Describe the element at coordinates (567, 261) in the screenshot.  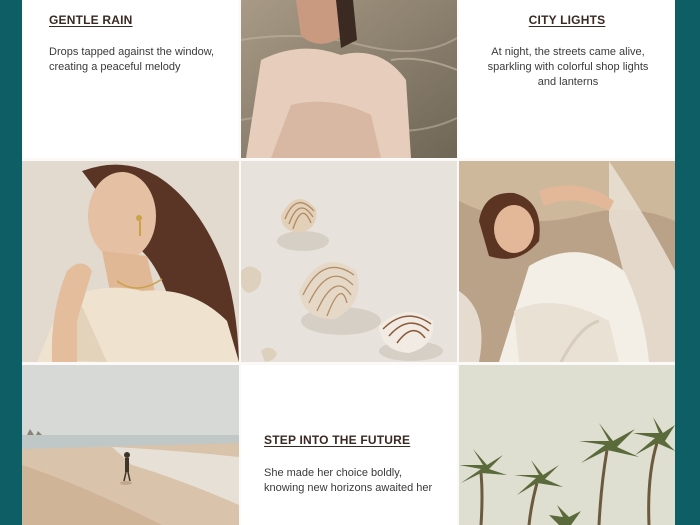
I see `woman-in-surf-photo` at that location.